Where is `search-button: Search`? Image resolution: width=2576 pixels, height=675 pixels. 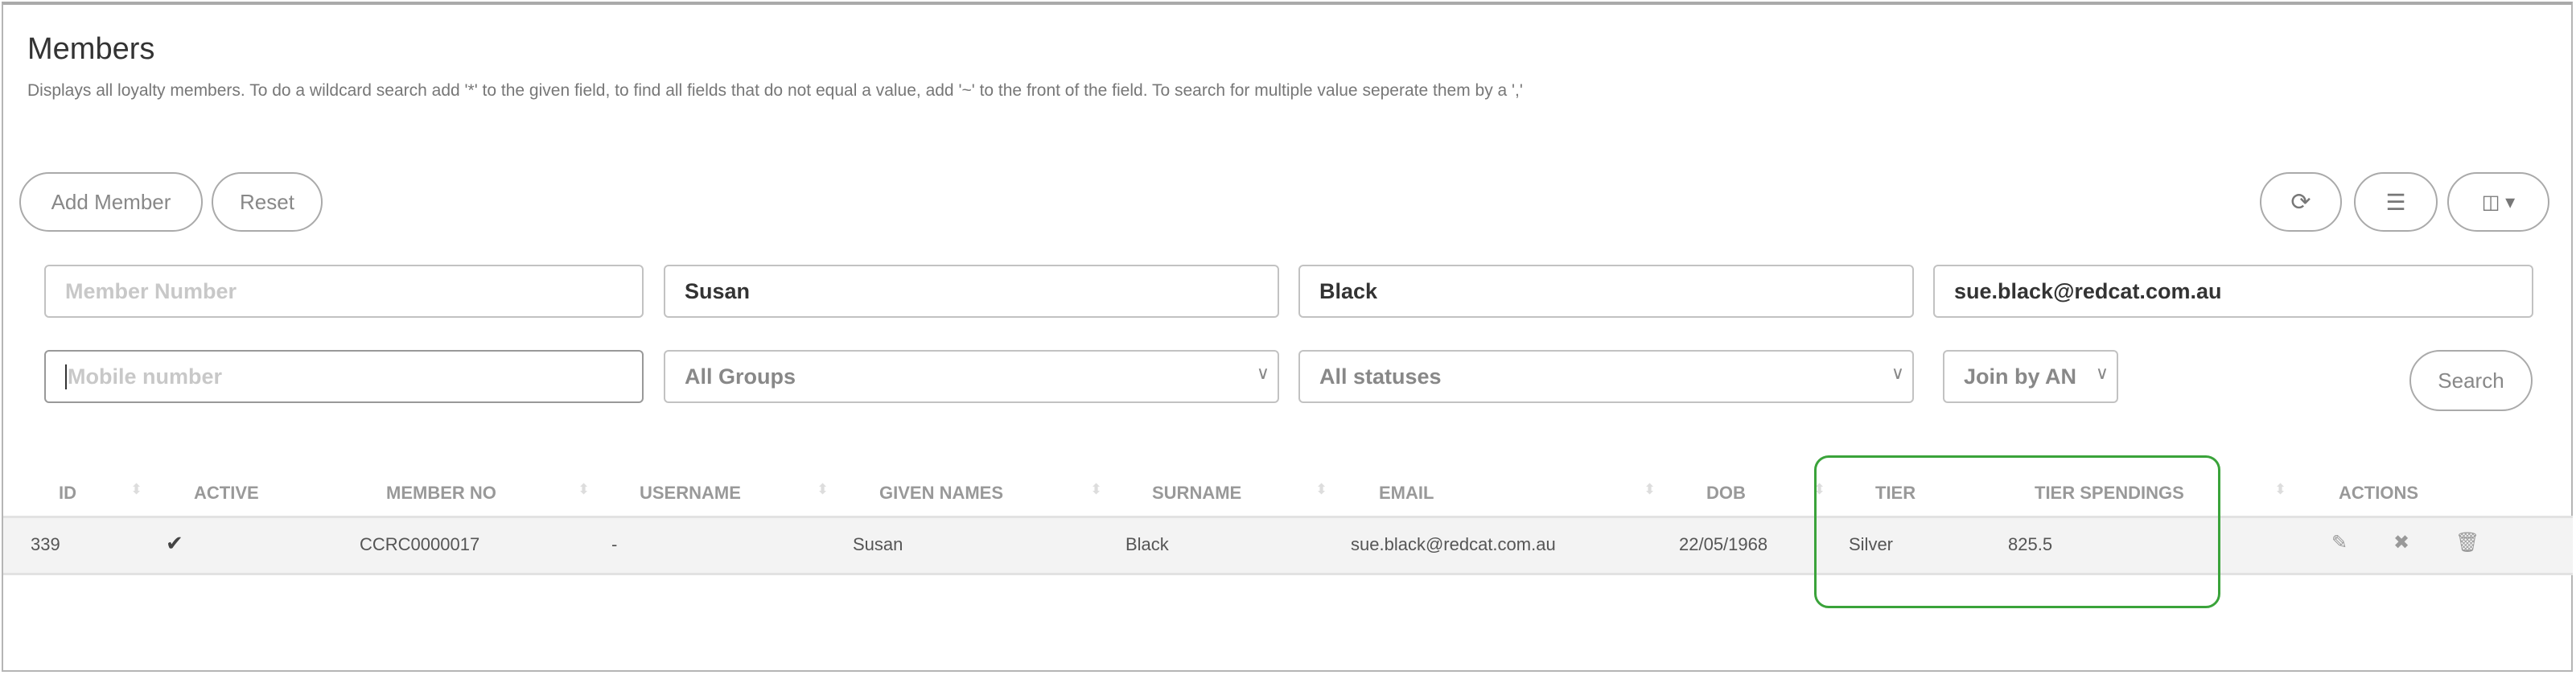 search-button: Search is located at coordinates (2471, 381).